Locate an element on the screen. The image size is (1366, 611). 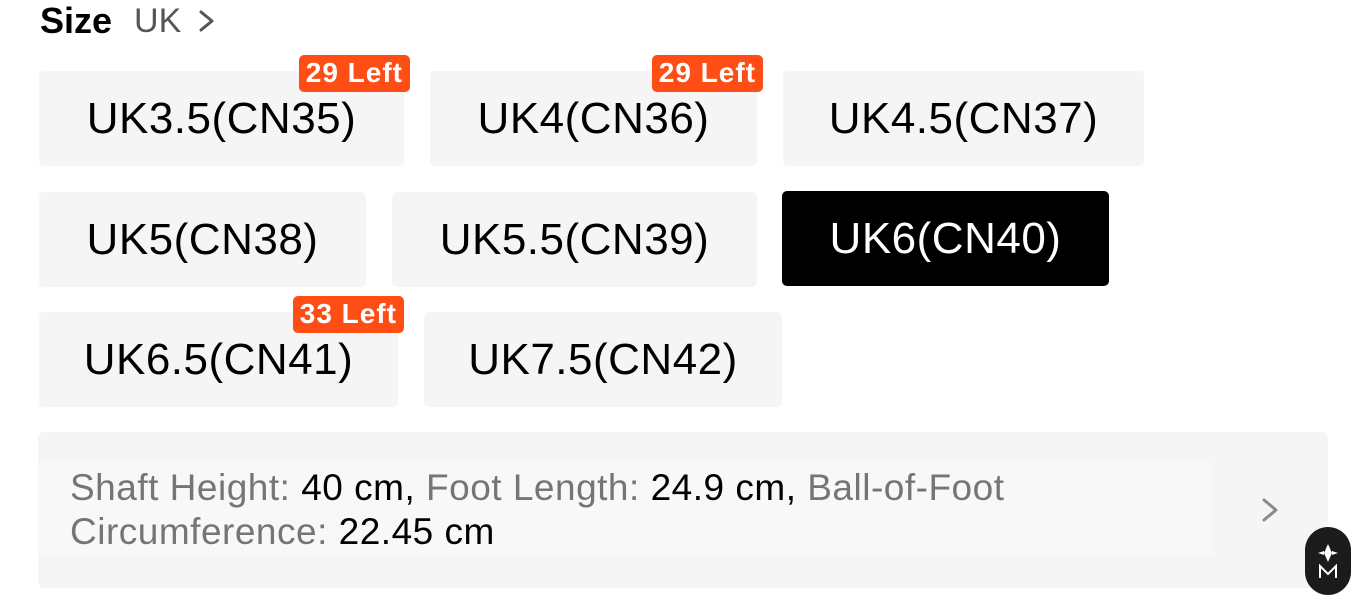
size-option-label: UK3.5(CN35) is located at coordinates (221, 118).